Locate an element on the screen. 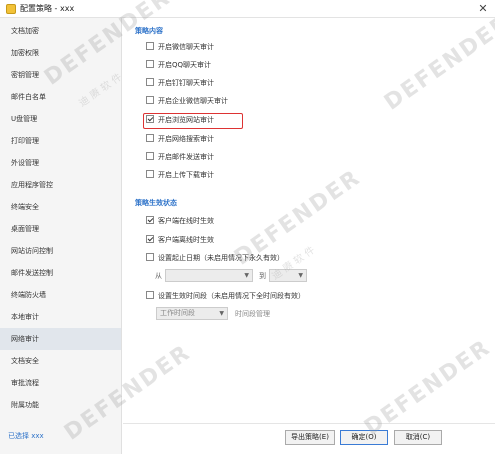 Image resolution: width=495 pixels, height=454 pixels. sidebar-item-terminal-security: 终端安全 is located at coordinates (60, 207).